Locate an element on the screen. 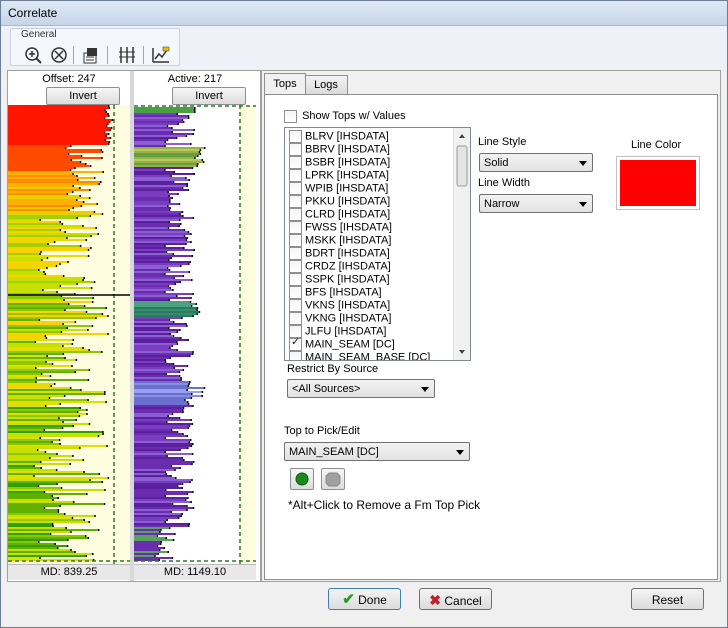 This screenshot has height=628, width=728. title-bar: Correlate is located at coordinates (364, 13).